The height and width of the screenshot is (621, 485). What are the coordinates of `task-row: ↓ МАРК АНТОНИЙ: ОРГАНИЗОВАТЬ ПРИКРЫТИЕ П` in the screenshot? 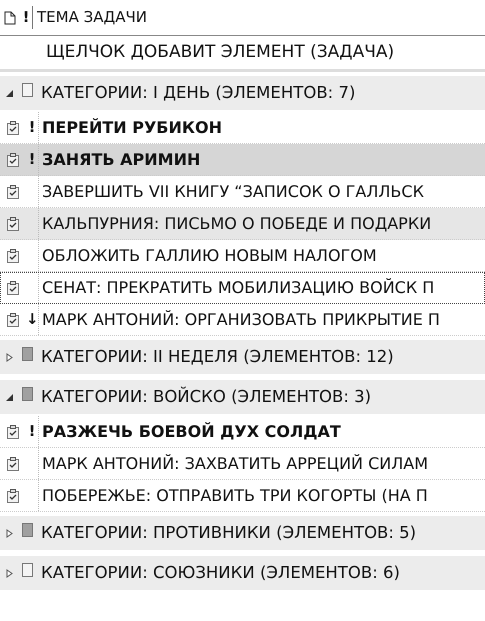 It's located at (242, 320).